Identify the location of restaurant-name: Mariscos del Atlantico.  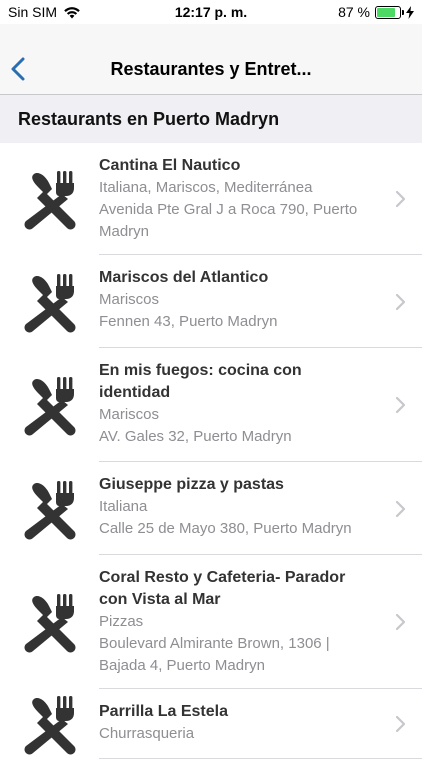
(184, 277).